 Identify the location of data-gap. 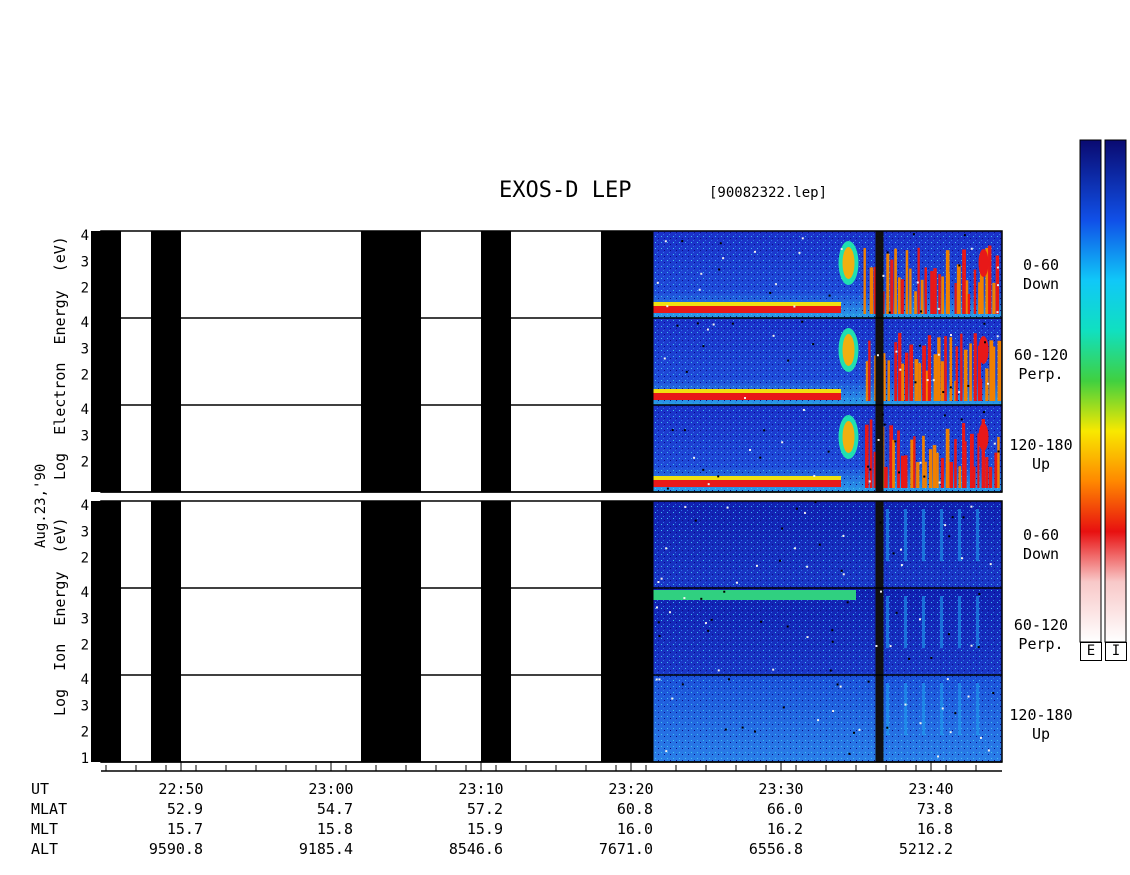
(879, 448).